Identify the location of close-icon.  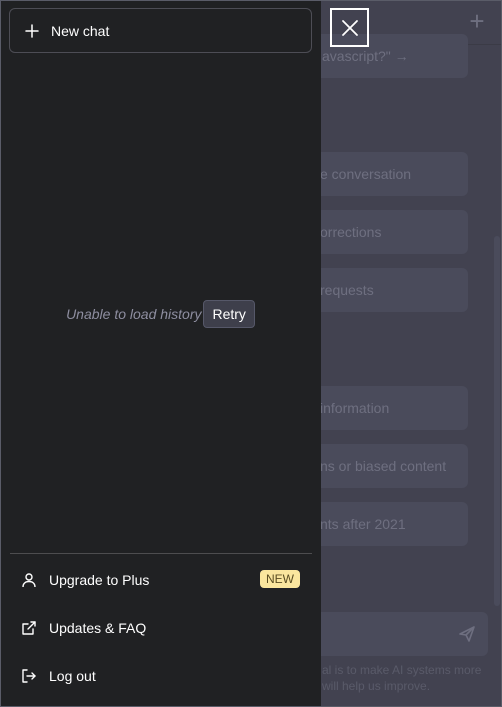
(349, 27).